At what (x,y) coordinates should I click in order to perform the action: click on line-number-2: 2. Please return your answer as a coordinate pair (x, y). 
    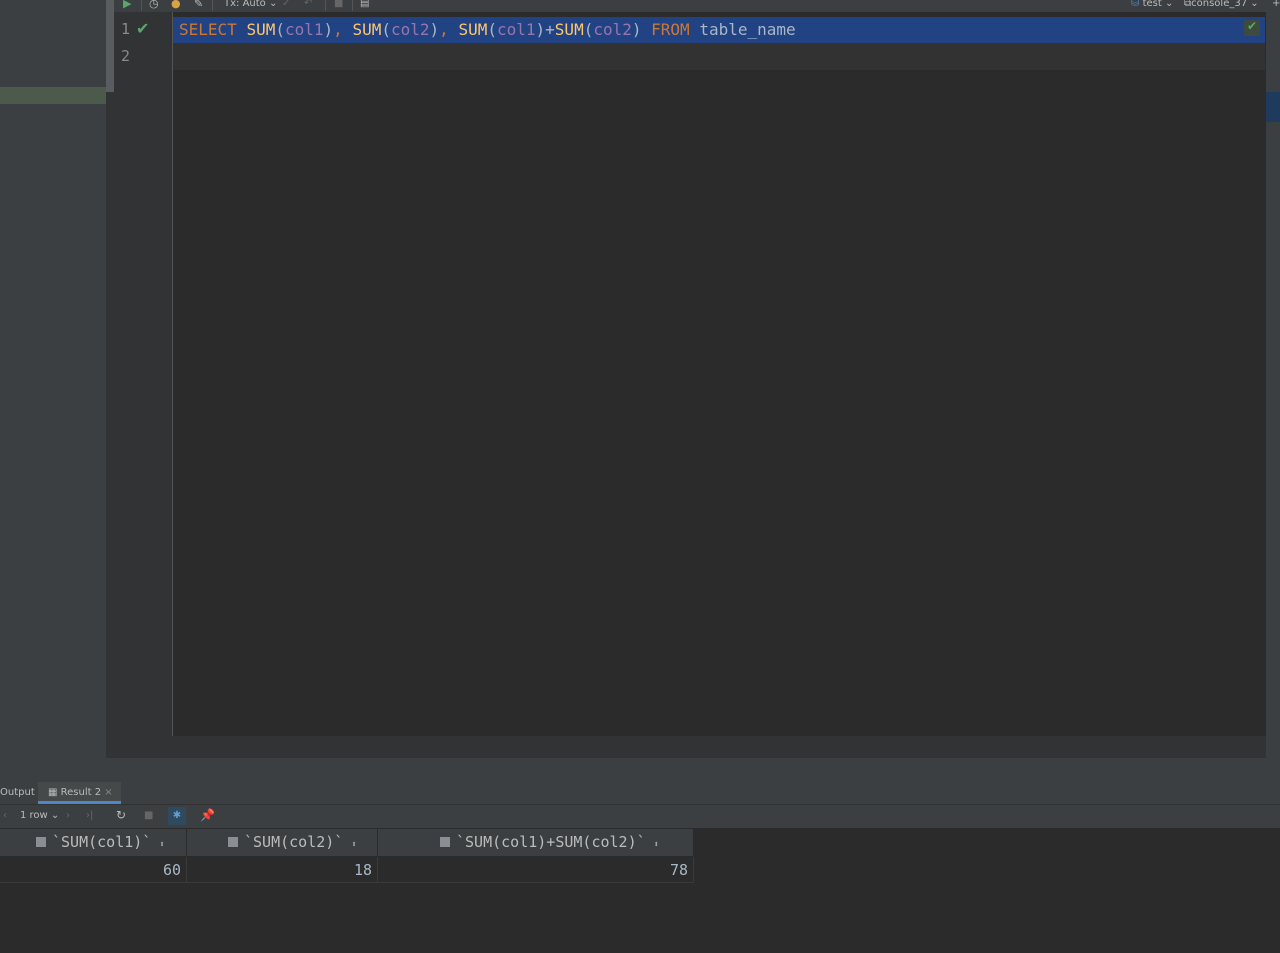
    Looking at the image, I should click on (125, 56).